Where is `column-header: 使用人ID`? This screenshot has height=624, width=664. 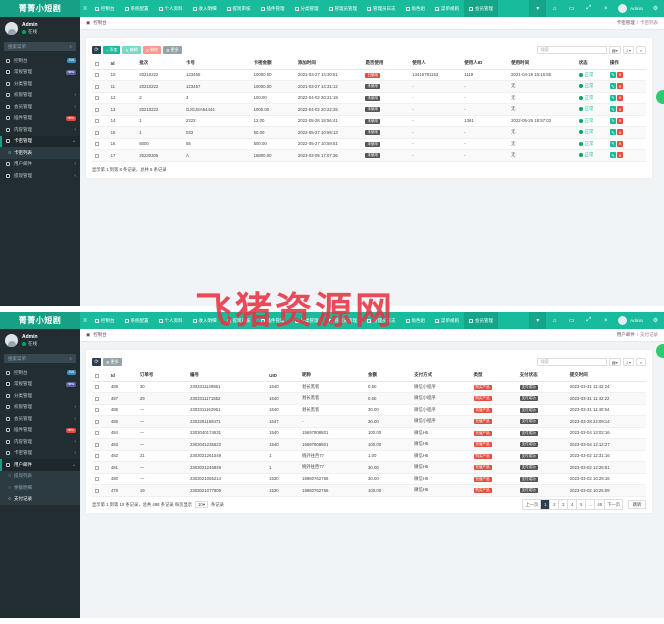
column-header: 使用人ID is located at coordinates (485, 64).